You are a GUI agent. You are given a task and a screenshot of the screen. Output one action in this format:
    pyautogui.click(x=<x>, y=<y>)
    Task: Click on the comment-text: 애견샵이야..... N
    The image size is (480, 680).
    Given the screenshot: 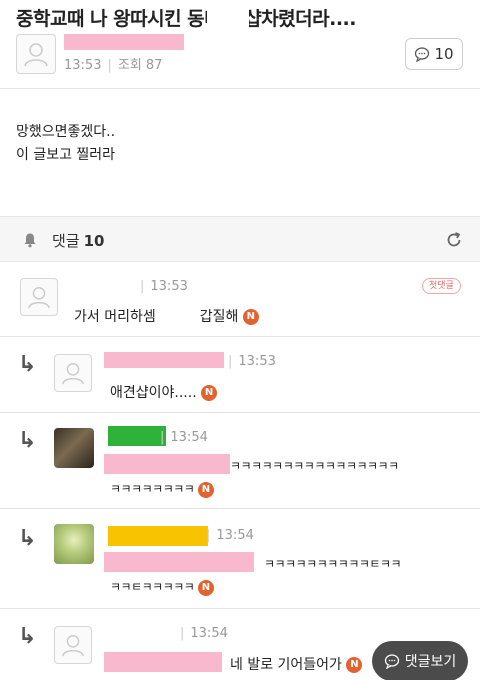 What is the action you would take?
    pyautogui.click(x=164, y=392)
    